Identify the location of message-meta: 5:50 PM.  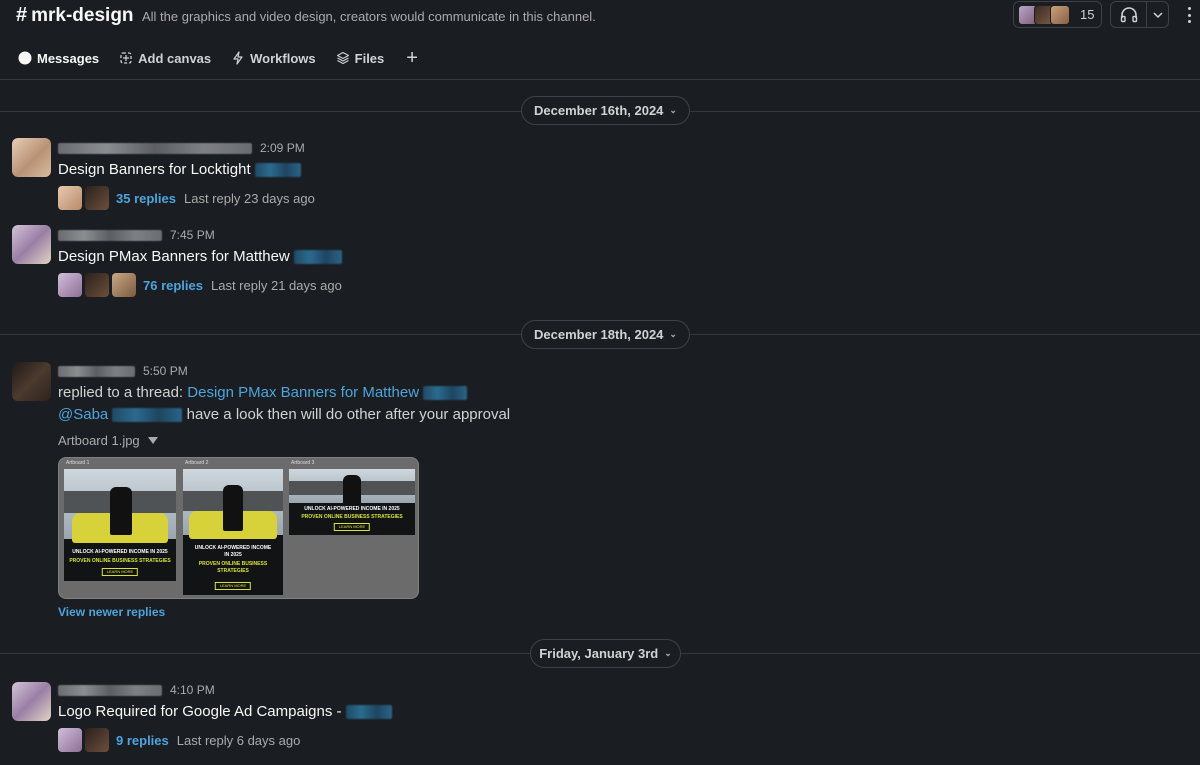
(123, 371).